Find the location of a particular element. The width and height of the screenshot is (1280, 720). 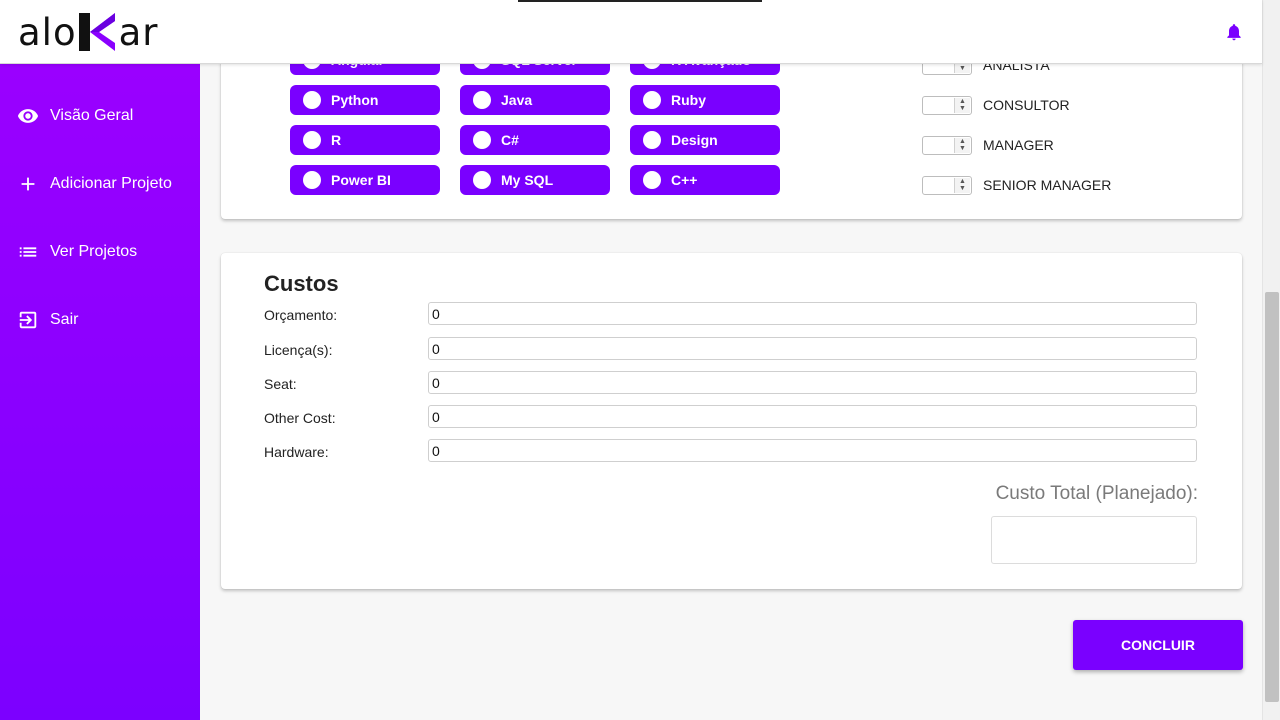

logo-text-prefix: alo is located at coordinates (47, 32).